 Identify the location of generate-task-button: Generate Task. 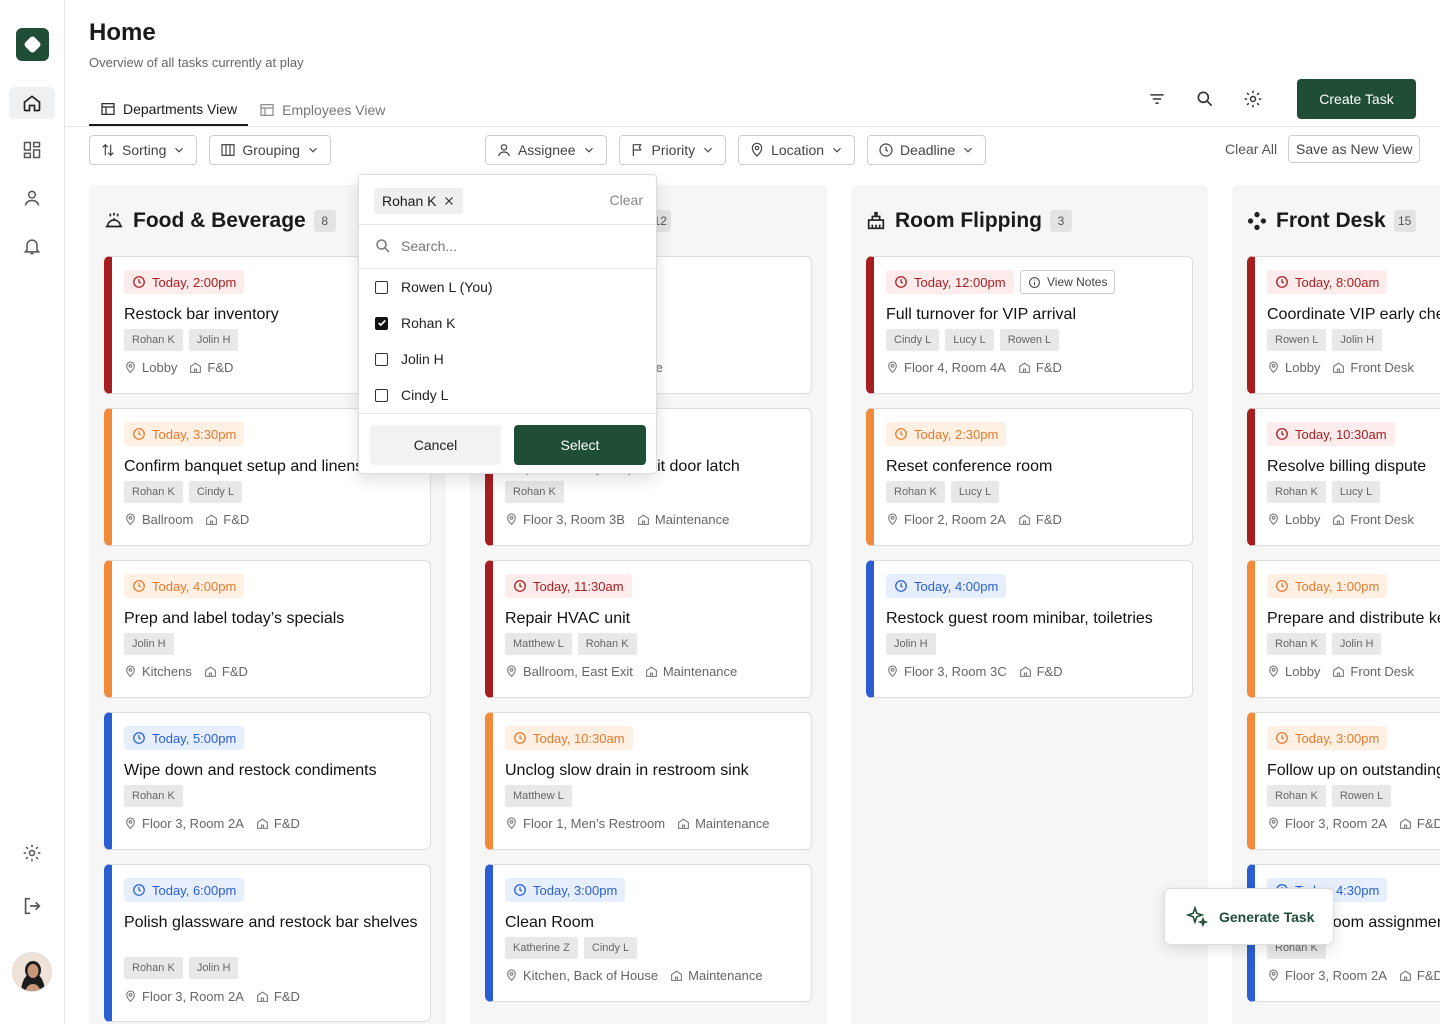
(1249, 916).